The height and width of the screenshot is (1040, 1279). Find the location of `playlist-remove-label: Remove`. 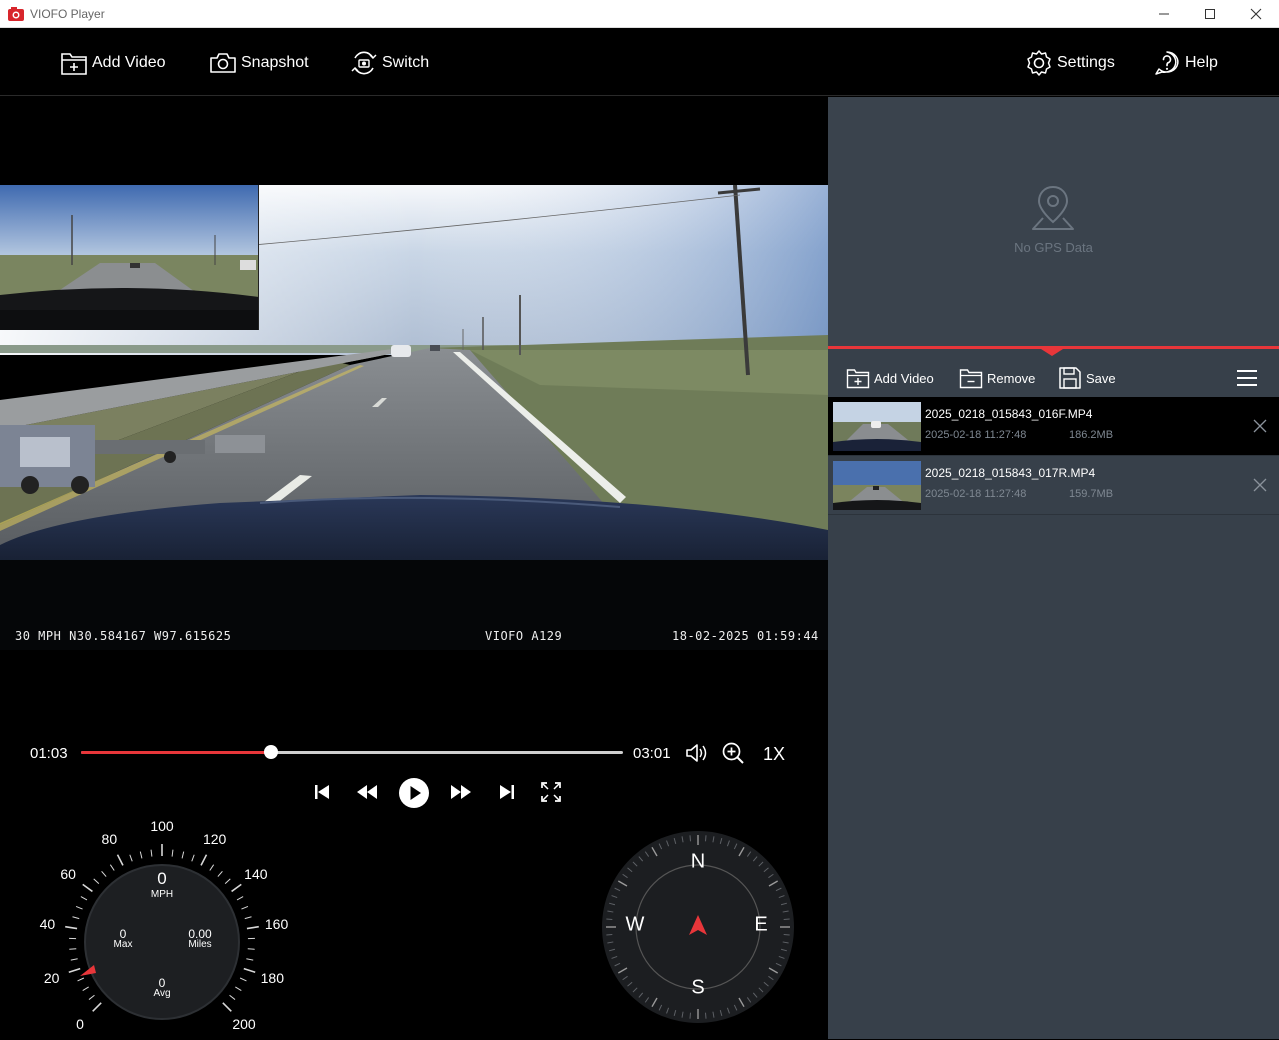

playlist-remove-label: Remove is located at coordinates (1011, 378).